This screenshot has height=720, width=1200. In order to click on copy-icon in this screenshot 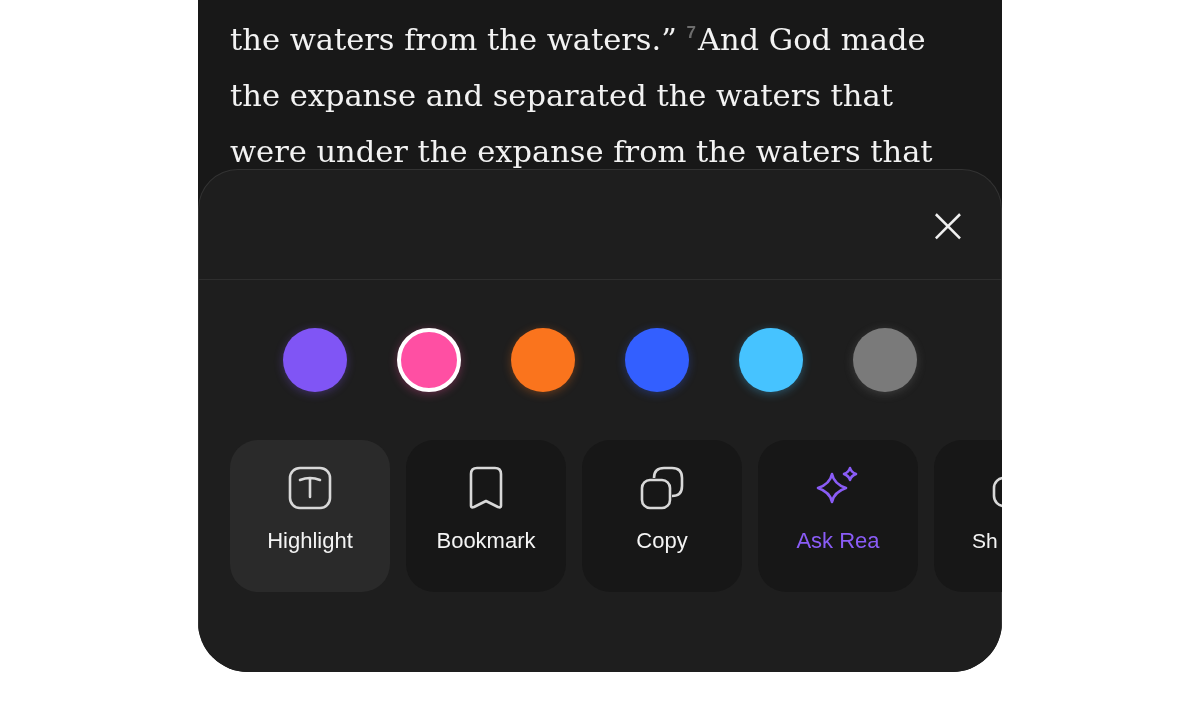, I will do `click(662, 488)`.